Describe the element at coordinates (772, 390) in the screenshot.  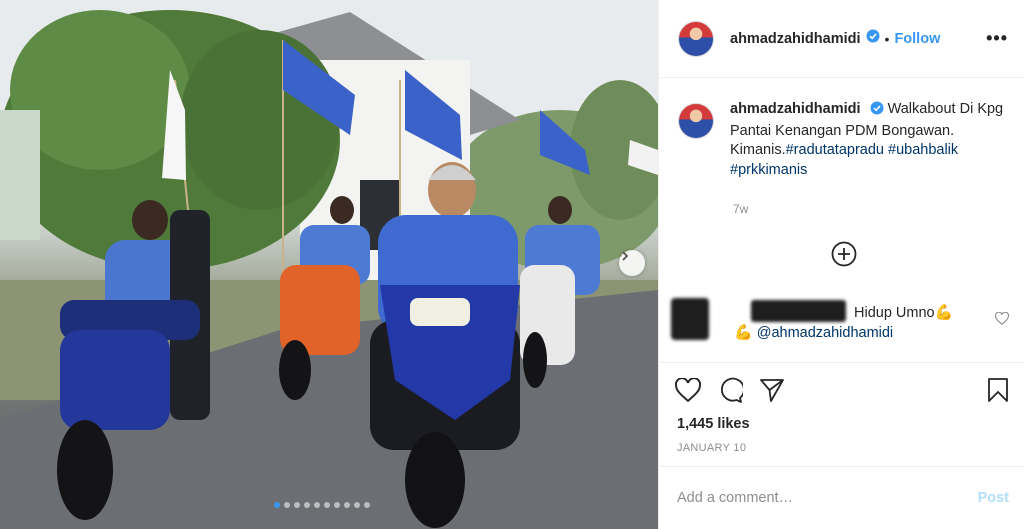
I see `paper-plane-icon` at that location.